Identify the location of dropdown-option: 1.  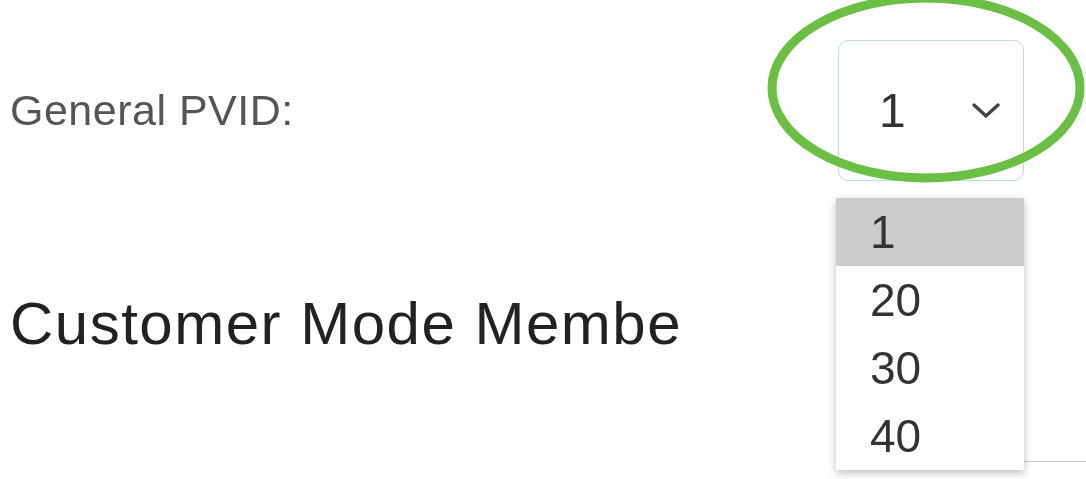
(930, 232).